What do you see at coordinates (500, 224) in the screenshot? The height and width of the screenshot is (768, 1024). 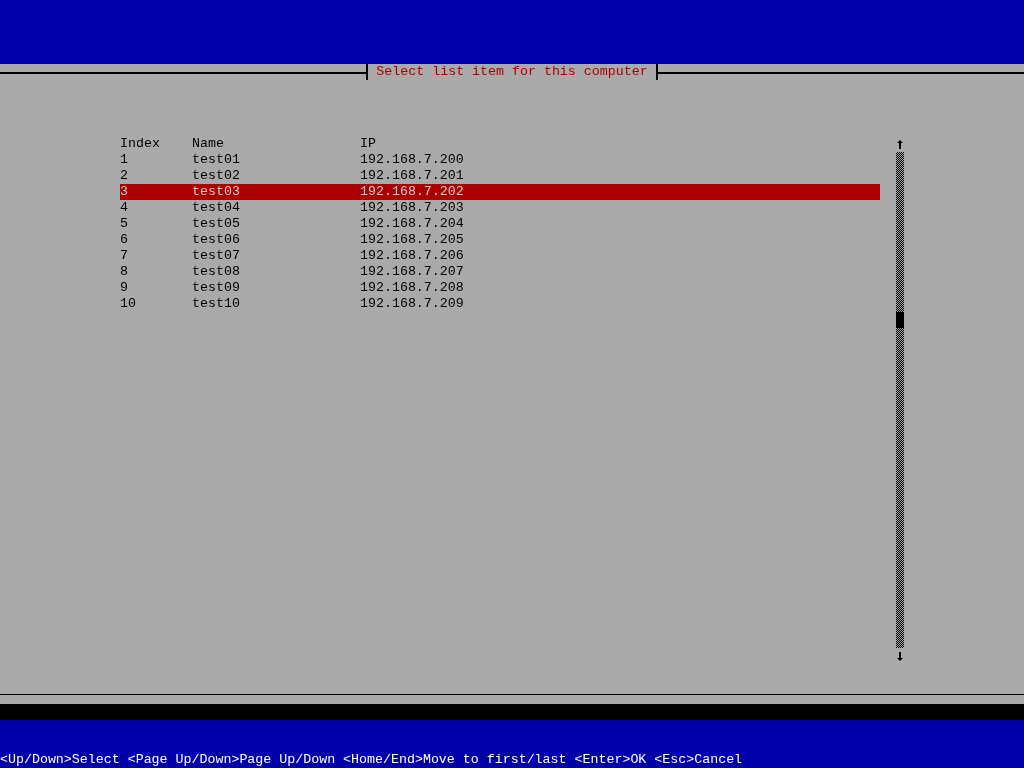 I see `list-row: 5 test05 192.168.7.204` at bounding box center [500, 224].